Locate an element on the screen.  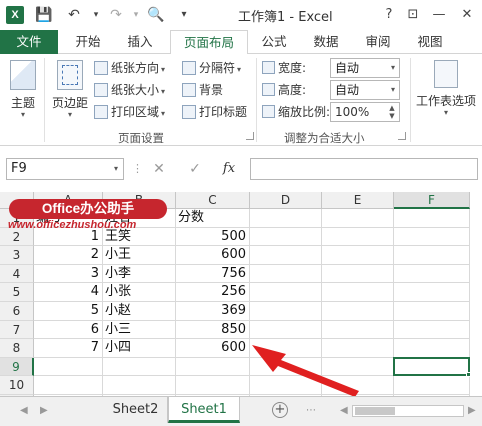
sheet-tab-sheet2: Sheet2 is located at coordinates (136, 410).